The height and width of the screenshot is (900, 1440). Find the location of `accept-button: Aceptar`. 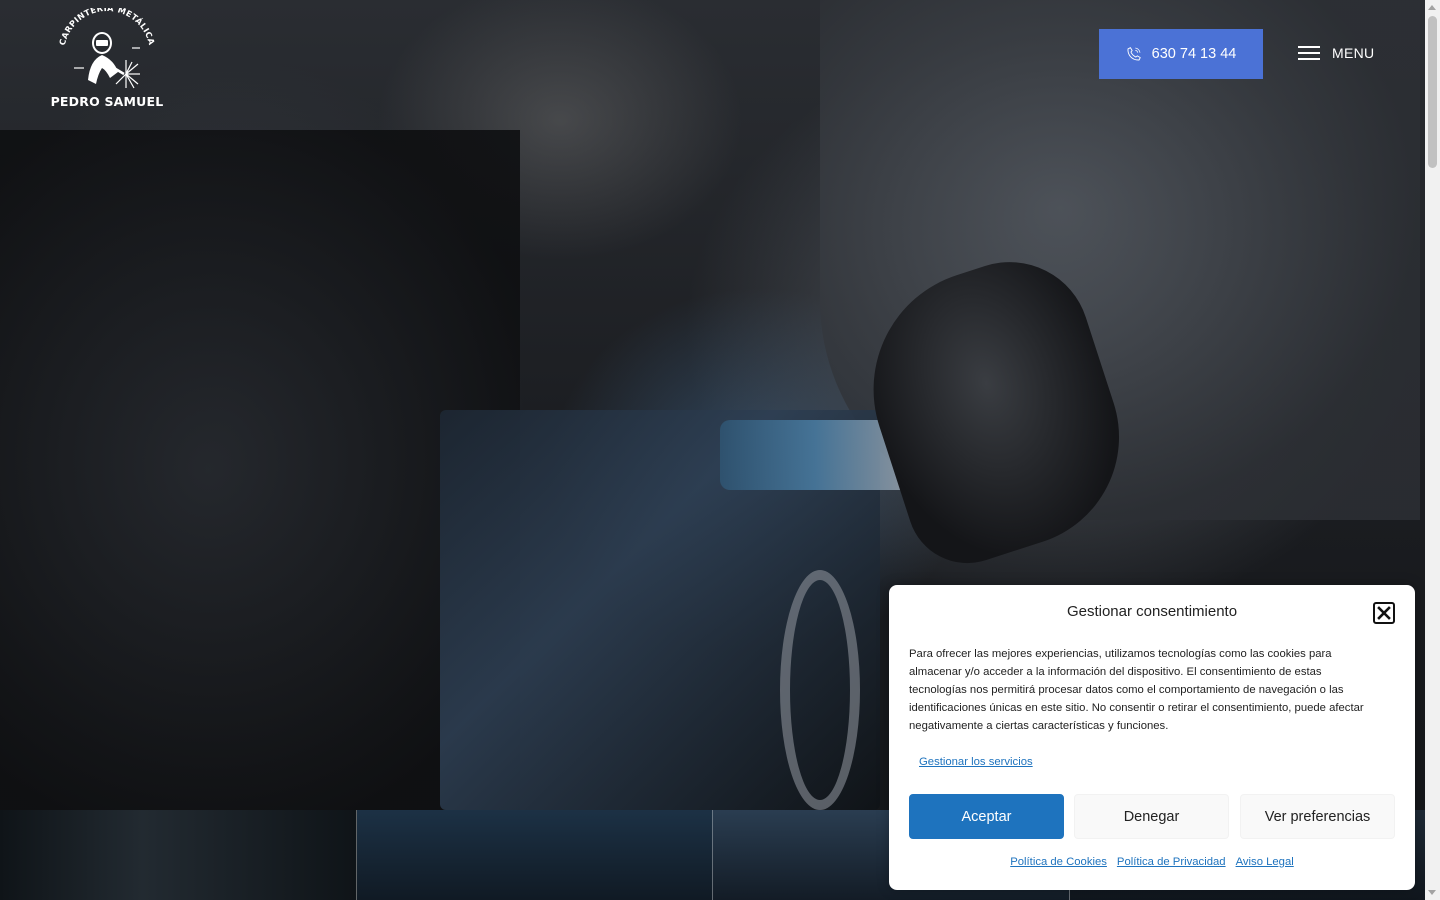

accept-button: Aceptar is located at coordinates (986, 816).